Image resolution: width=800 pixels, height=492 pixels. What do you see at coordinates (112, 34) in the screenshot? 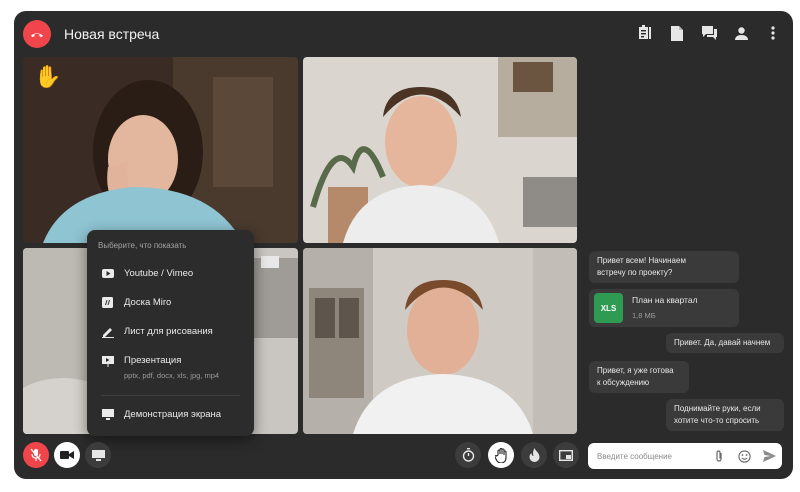
I see `meeting-title: Новая встреча` at bounding box center [112, 34].